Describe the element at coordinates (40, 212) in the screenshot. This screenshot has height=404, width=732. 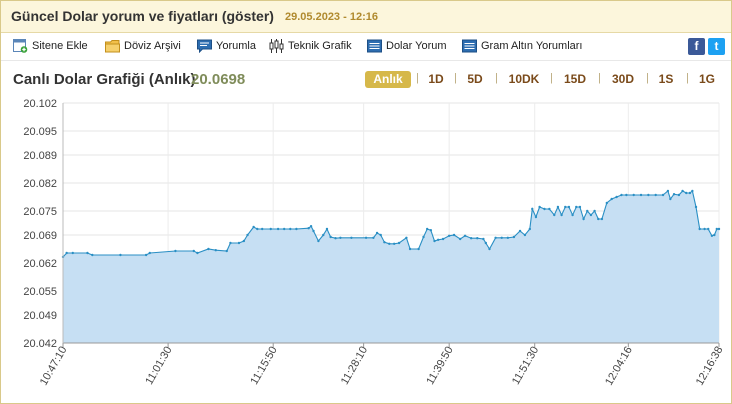
I see `y-tick-label: 20.075` at that location.